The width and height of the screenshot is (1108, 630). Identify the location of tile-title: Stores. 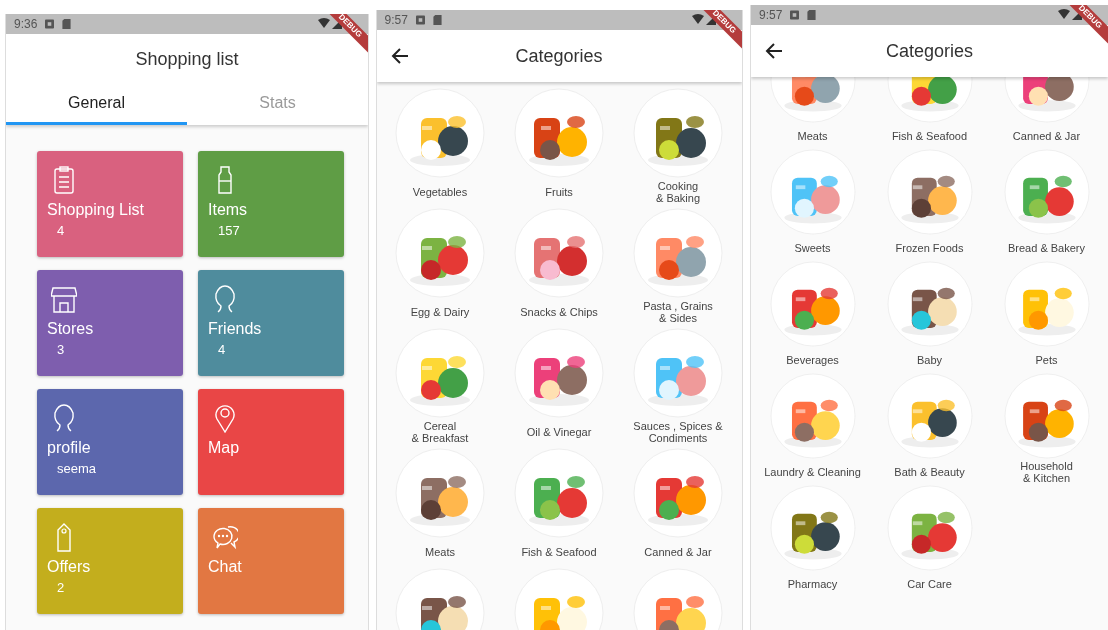
(71, 329).